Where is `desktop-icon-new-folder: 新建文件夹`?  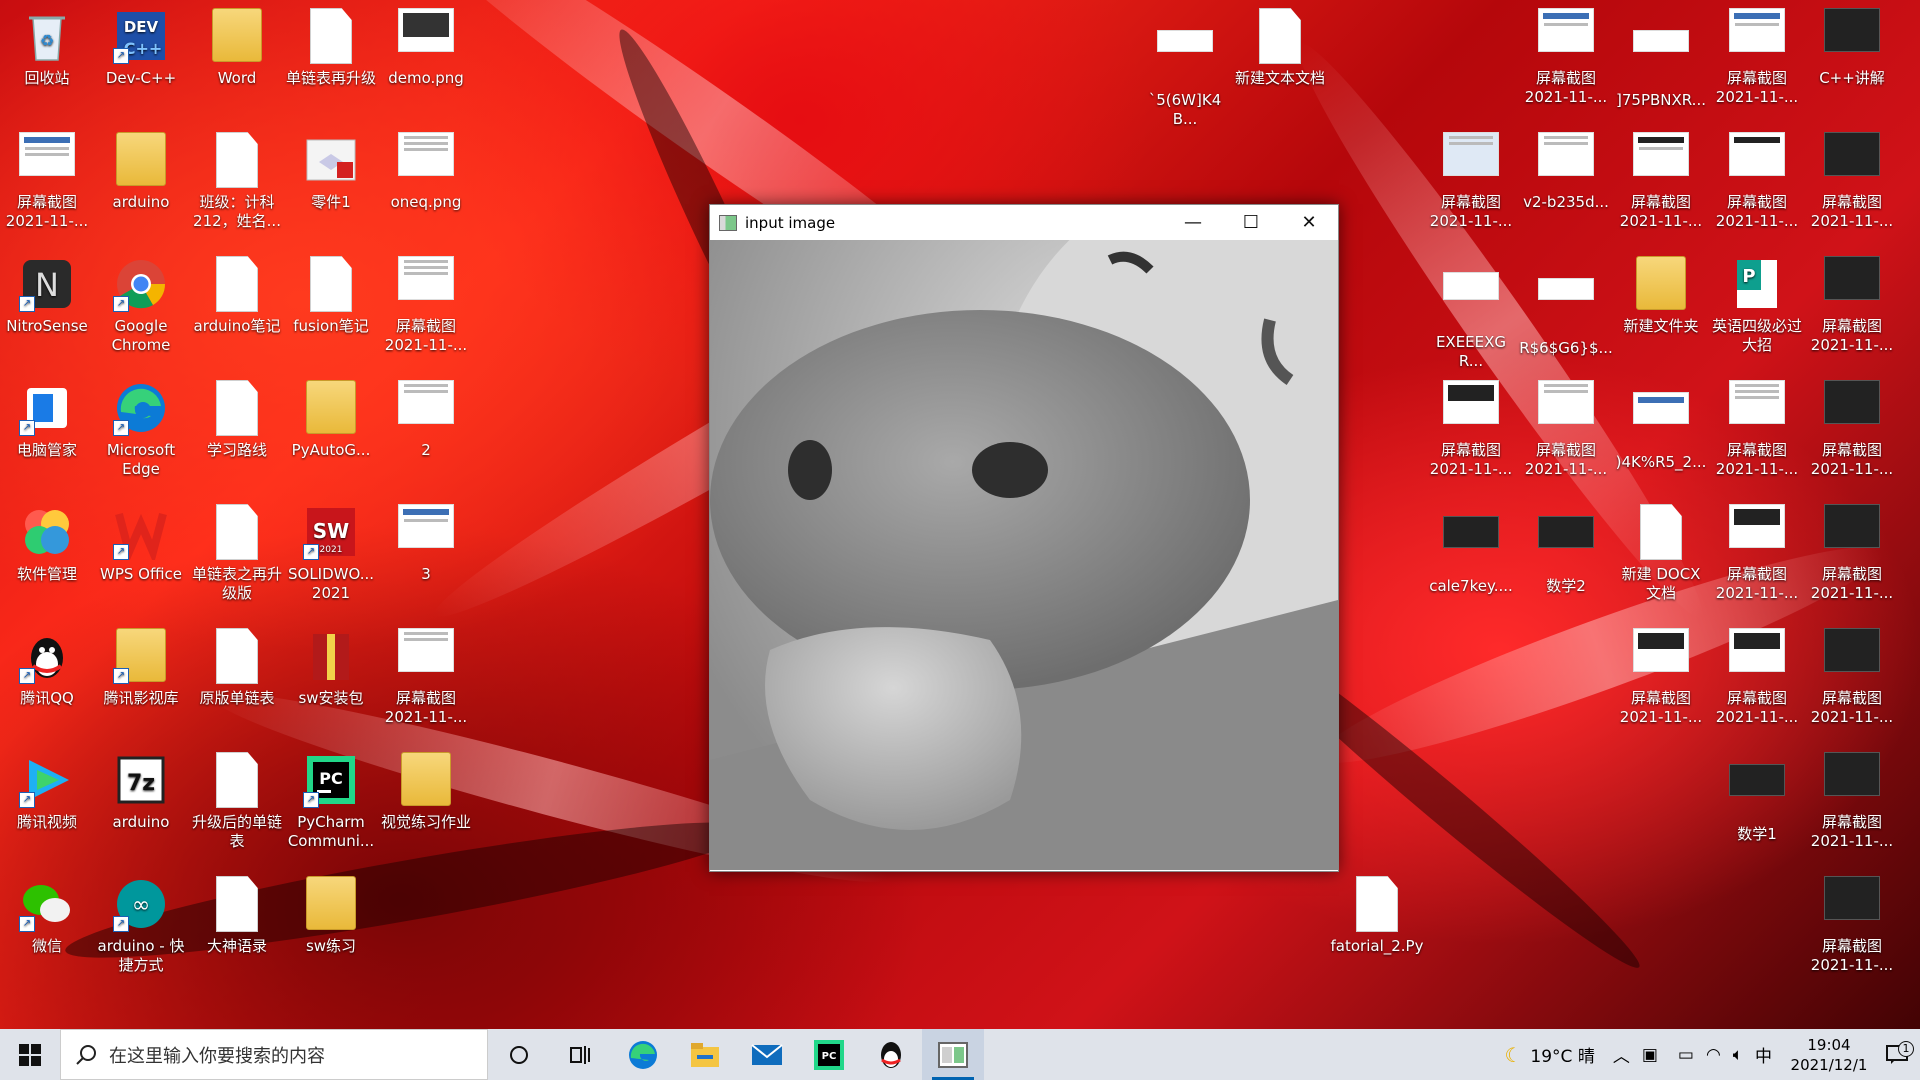 desktop-icon-new-folder: 新建文件夹 is located at coordinates (1661, 292).